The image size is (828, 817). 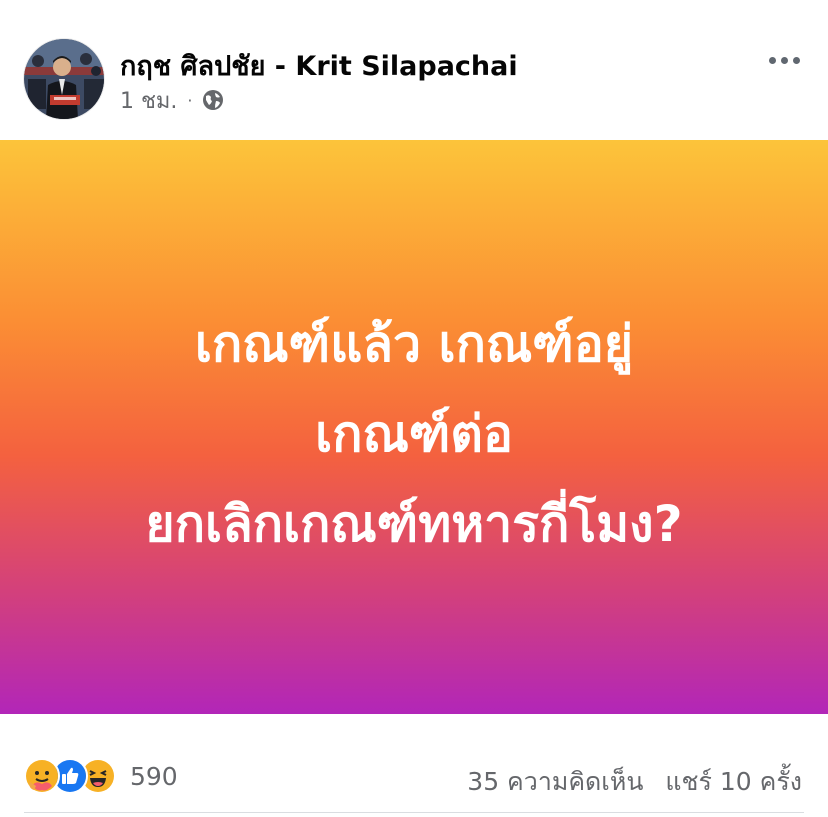 I want to click on shares-count-link: แชร์ 10 ครั้ง, so click(x=733, y=782).